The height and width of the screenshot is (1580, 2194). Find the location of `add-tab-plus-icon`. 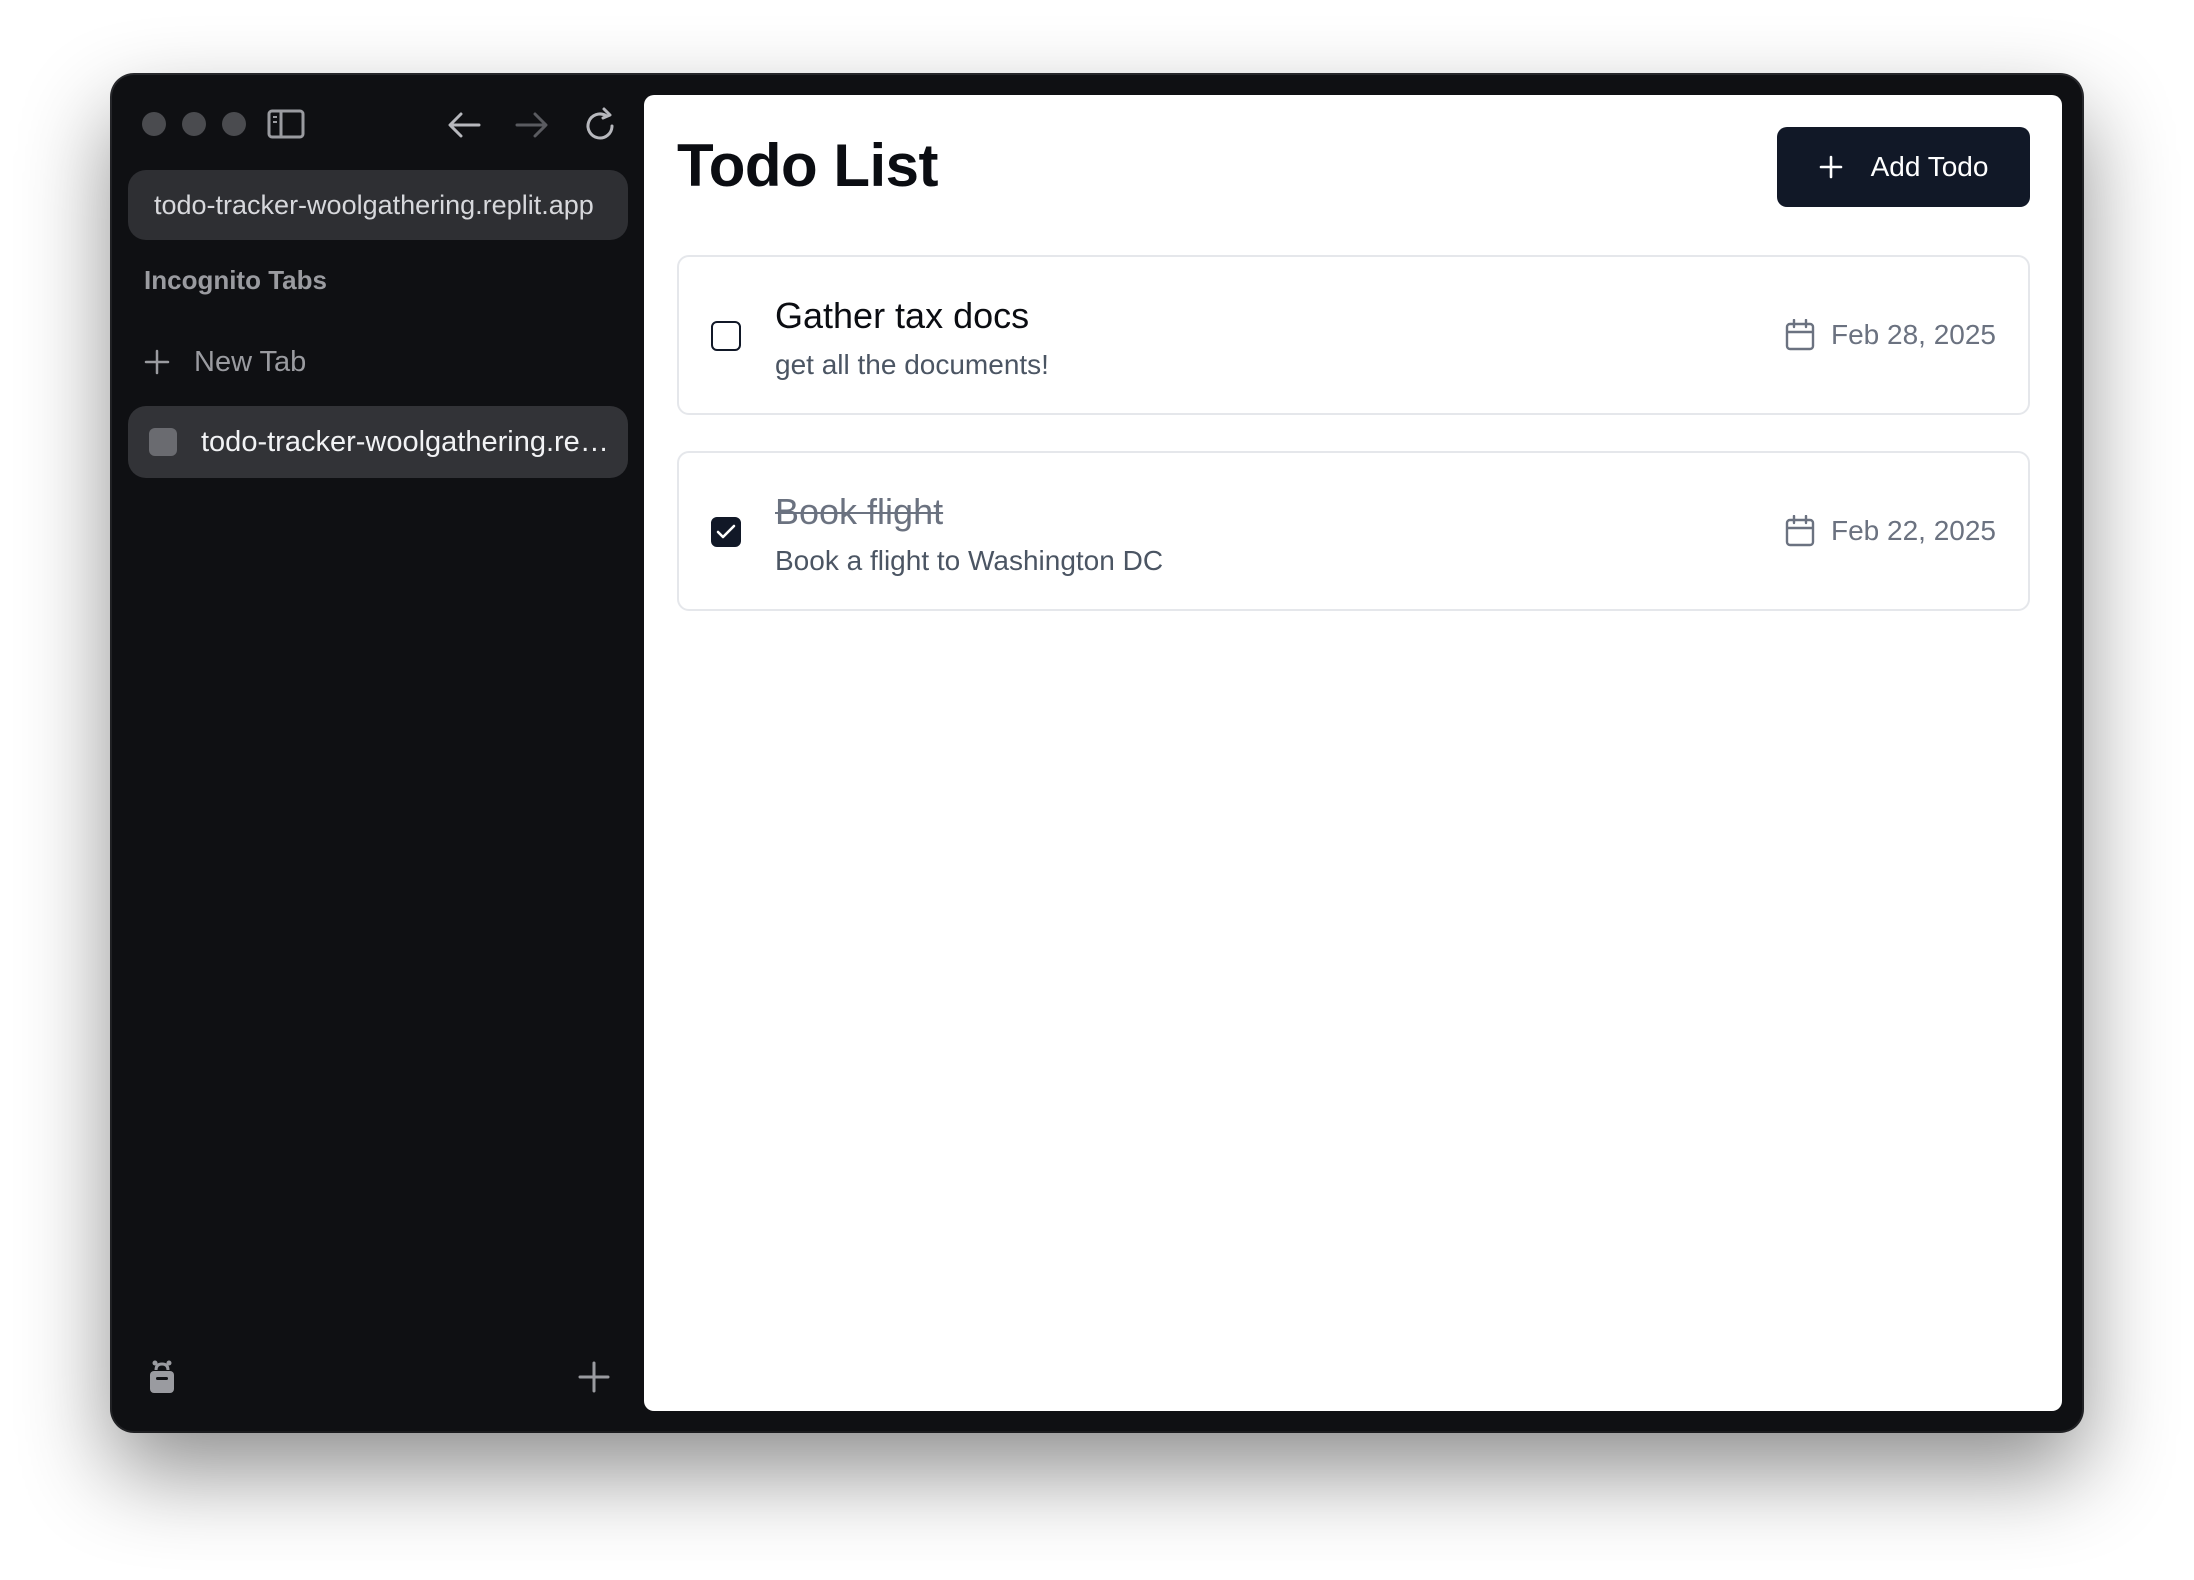

add-tab-plus-icon is located at coordinates (594, 1377).